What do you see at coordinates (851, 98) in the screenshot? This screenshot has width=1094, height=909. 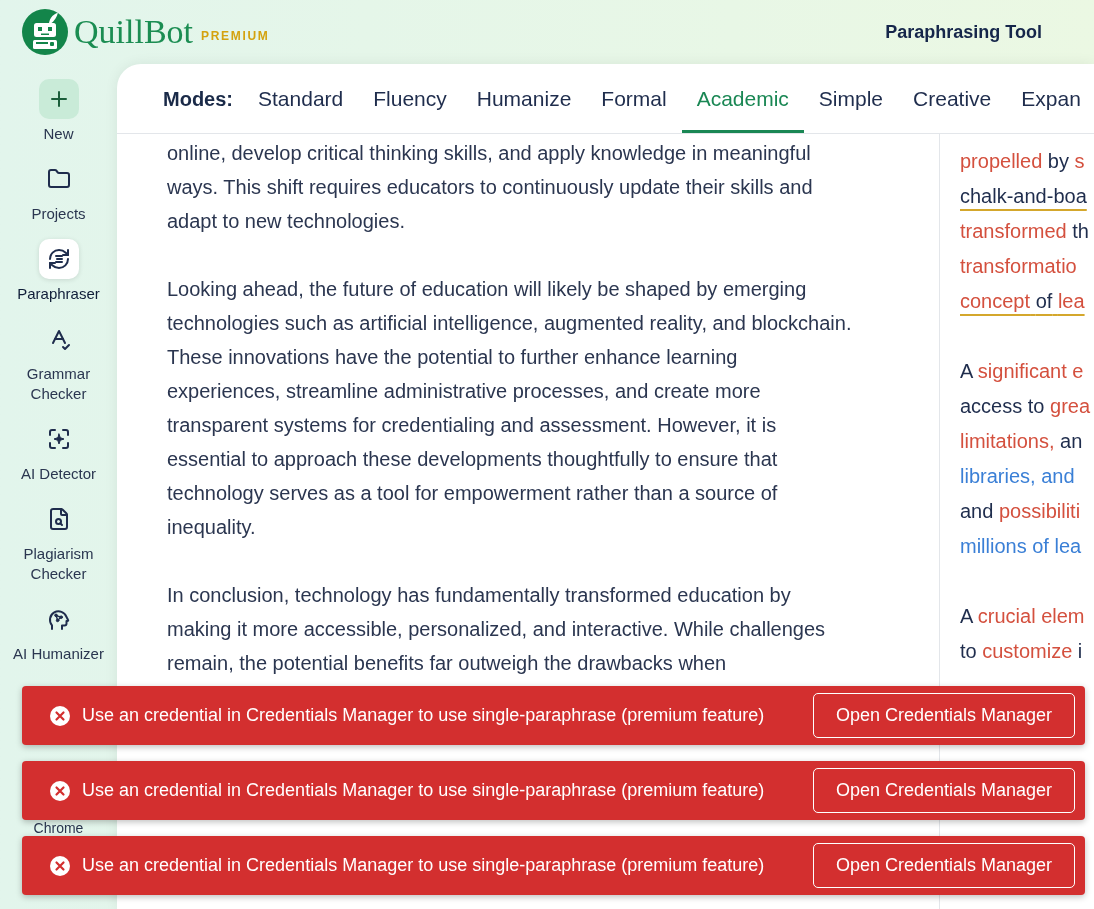 I see `mode-tab: Simple` at bounding box center [851, 98].